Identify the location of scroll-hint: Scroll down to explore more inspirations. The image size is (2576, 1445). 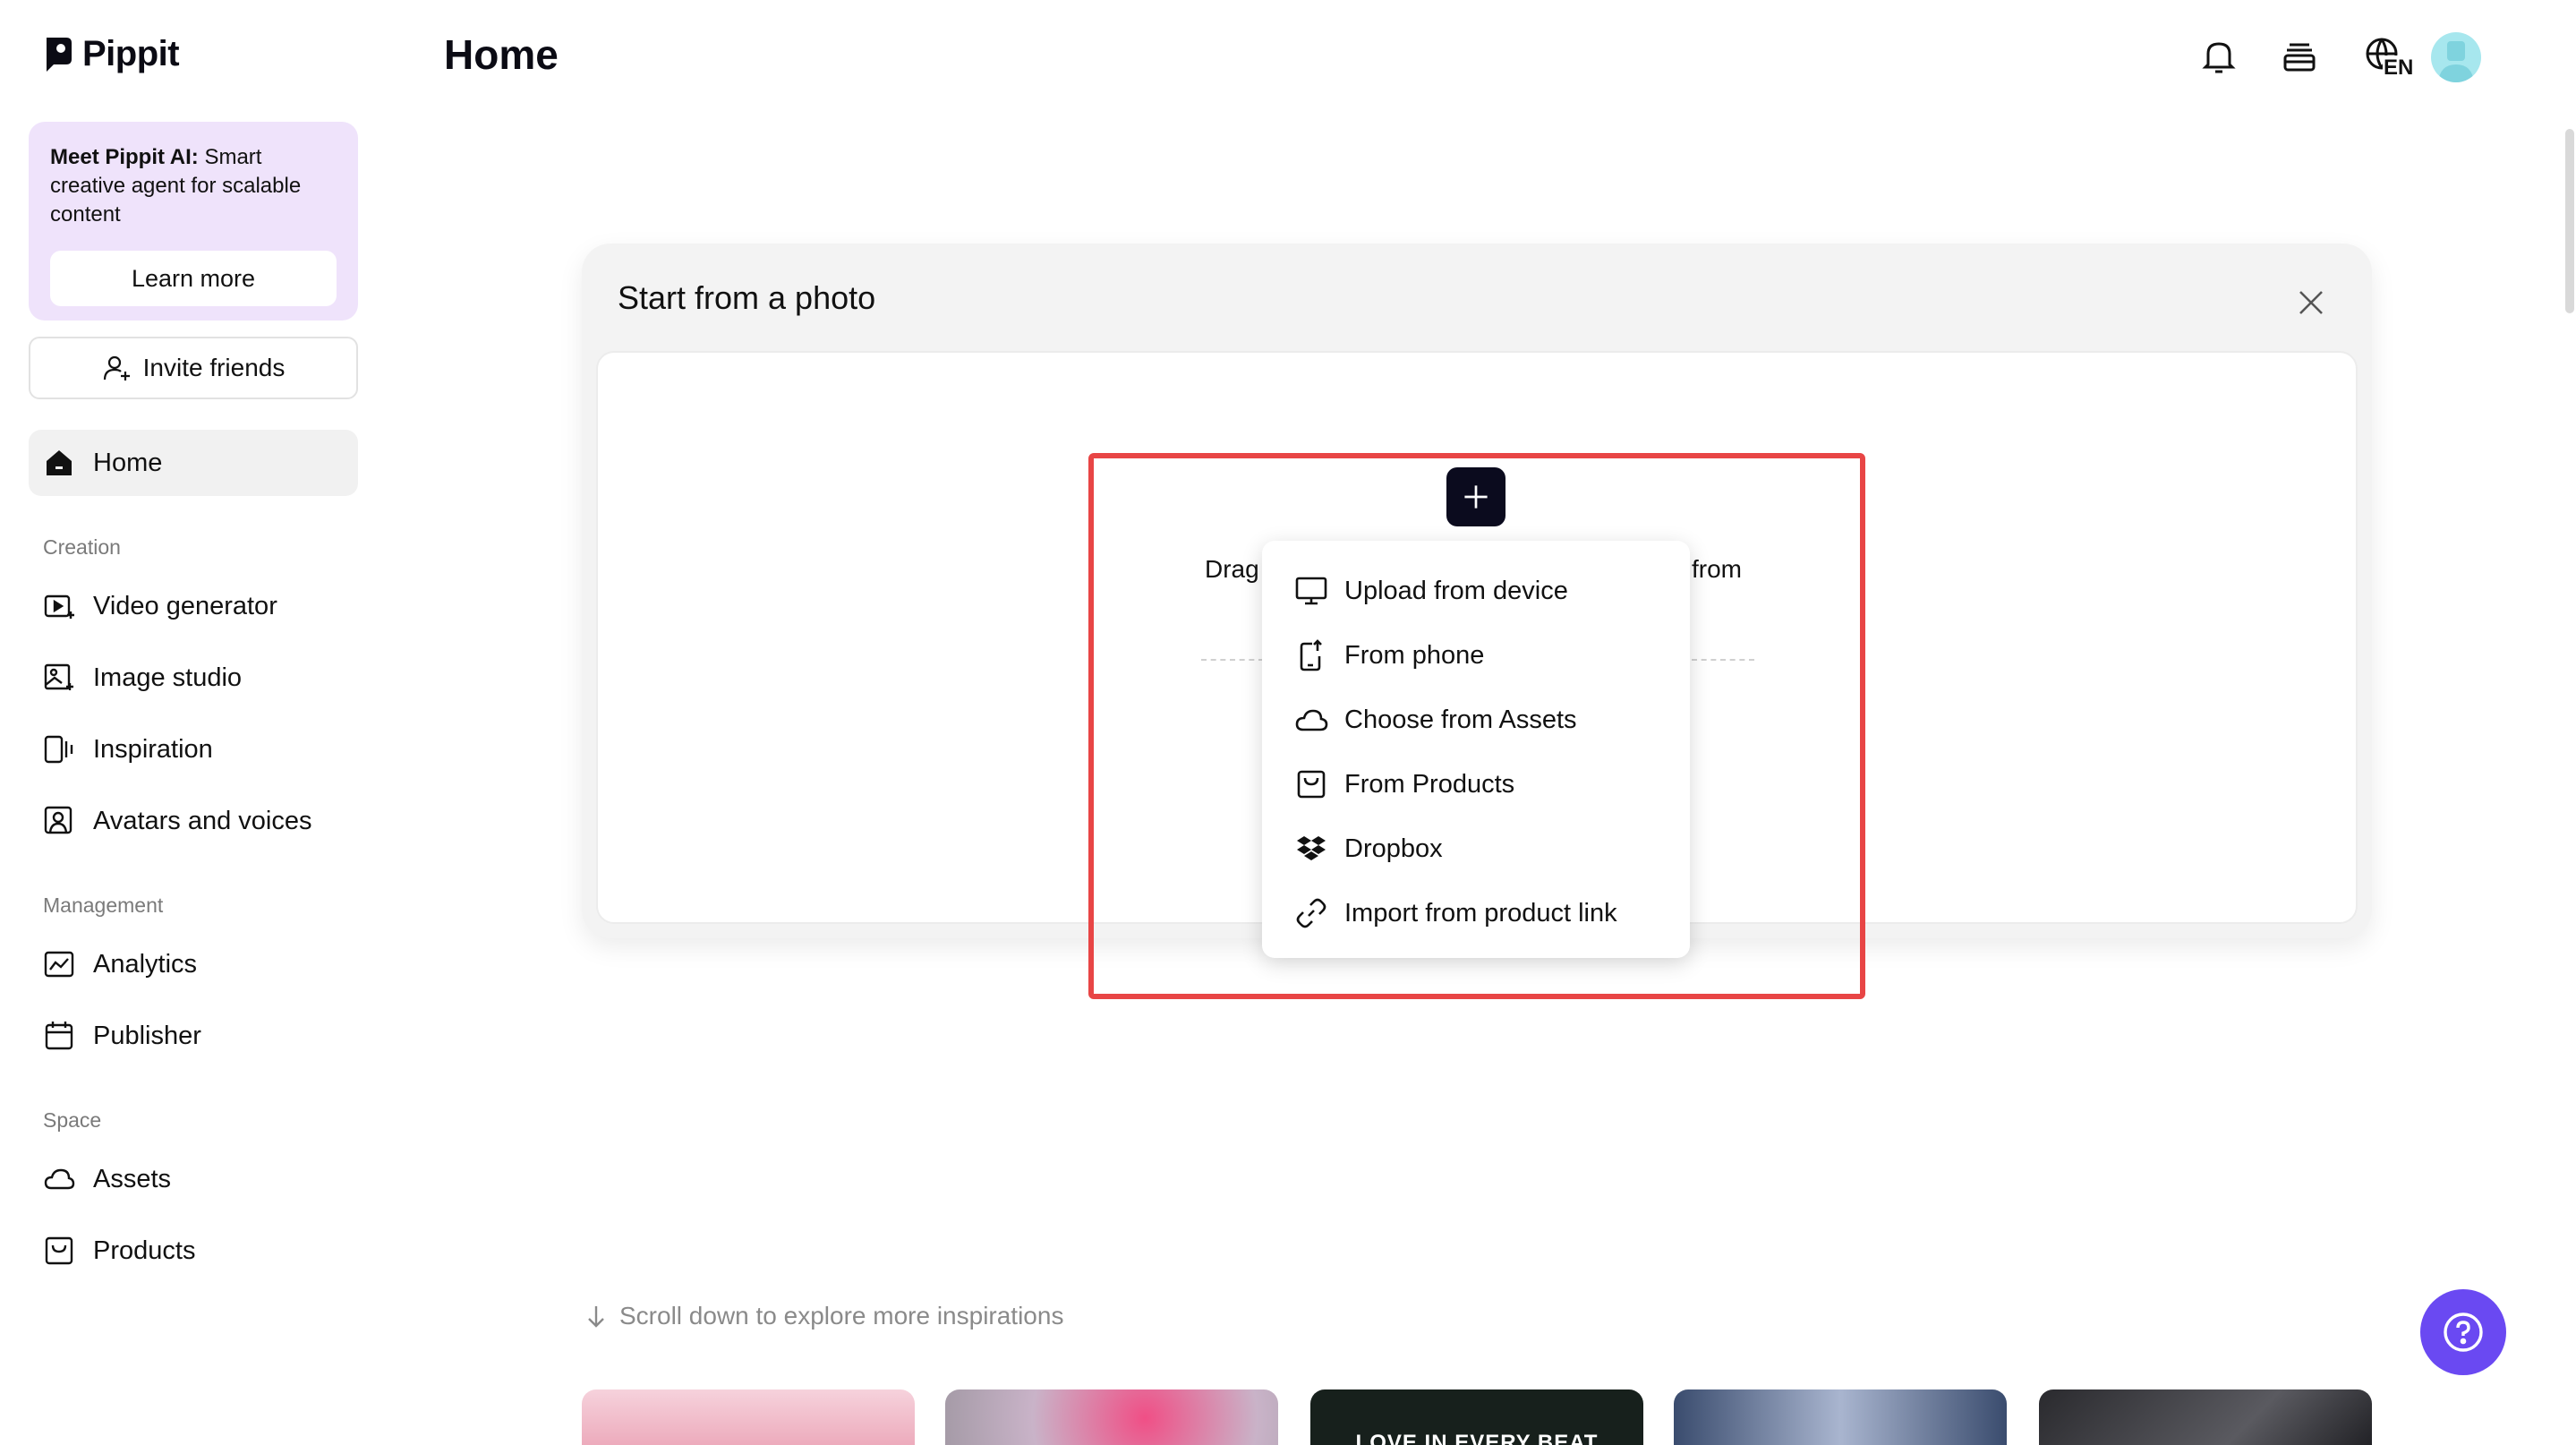
(823, 1316).